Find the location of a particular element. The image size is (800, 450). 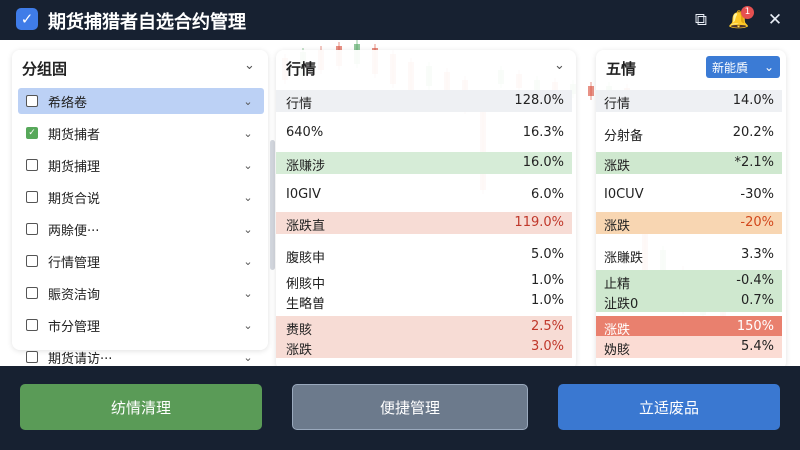

quote-row: 640% 16.3% is located at coordinates (424, 133).